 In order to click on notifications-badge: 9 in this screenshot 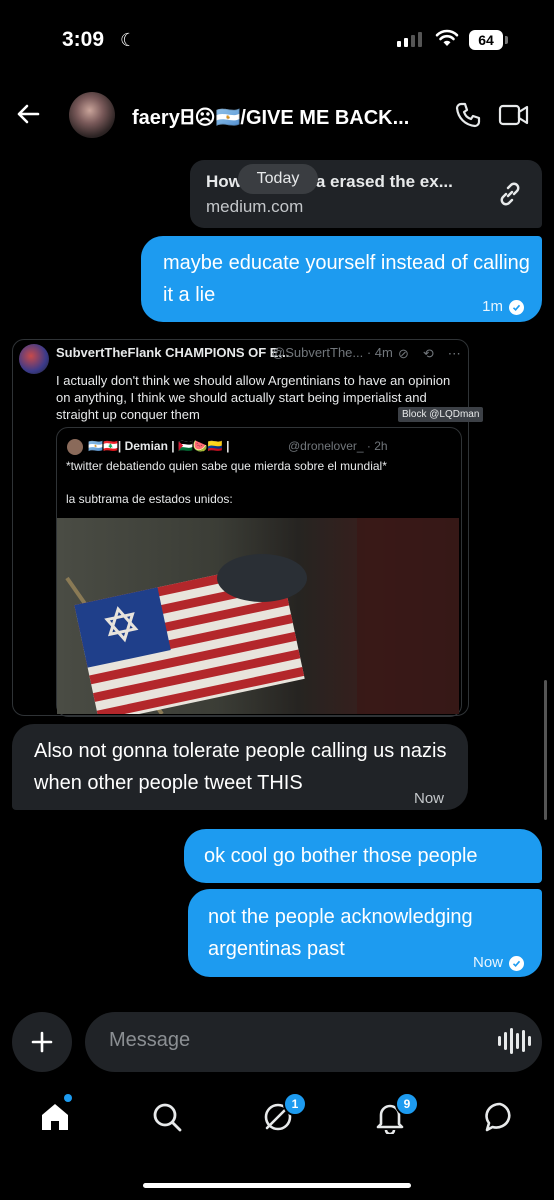, I will do `click(407, 1104)`.